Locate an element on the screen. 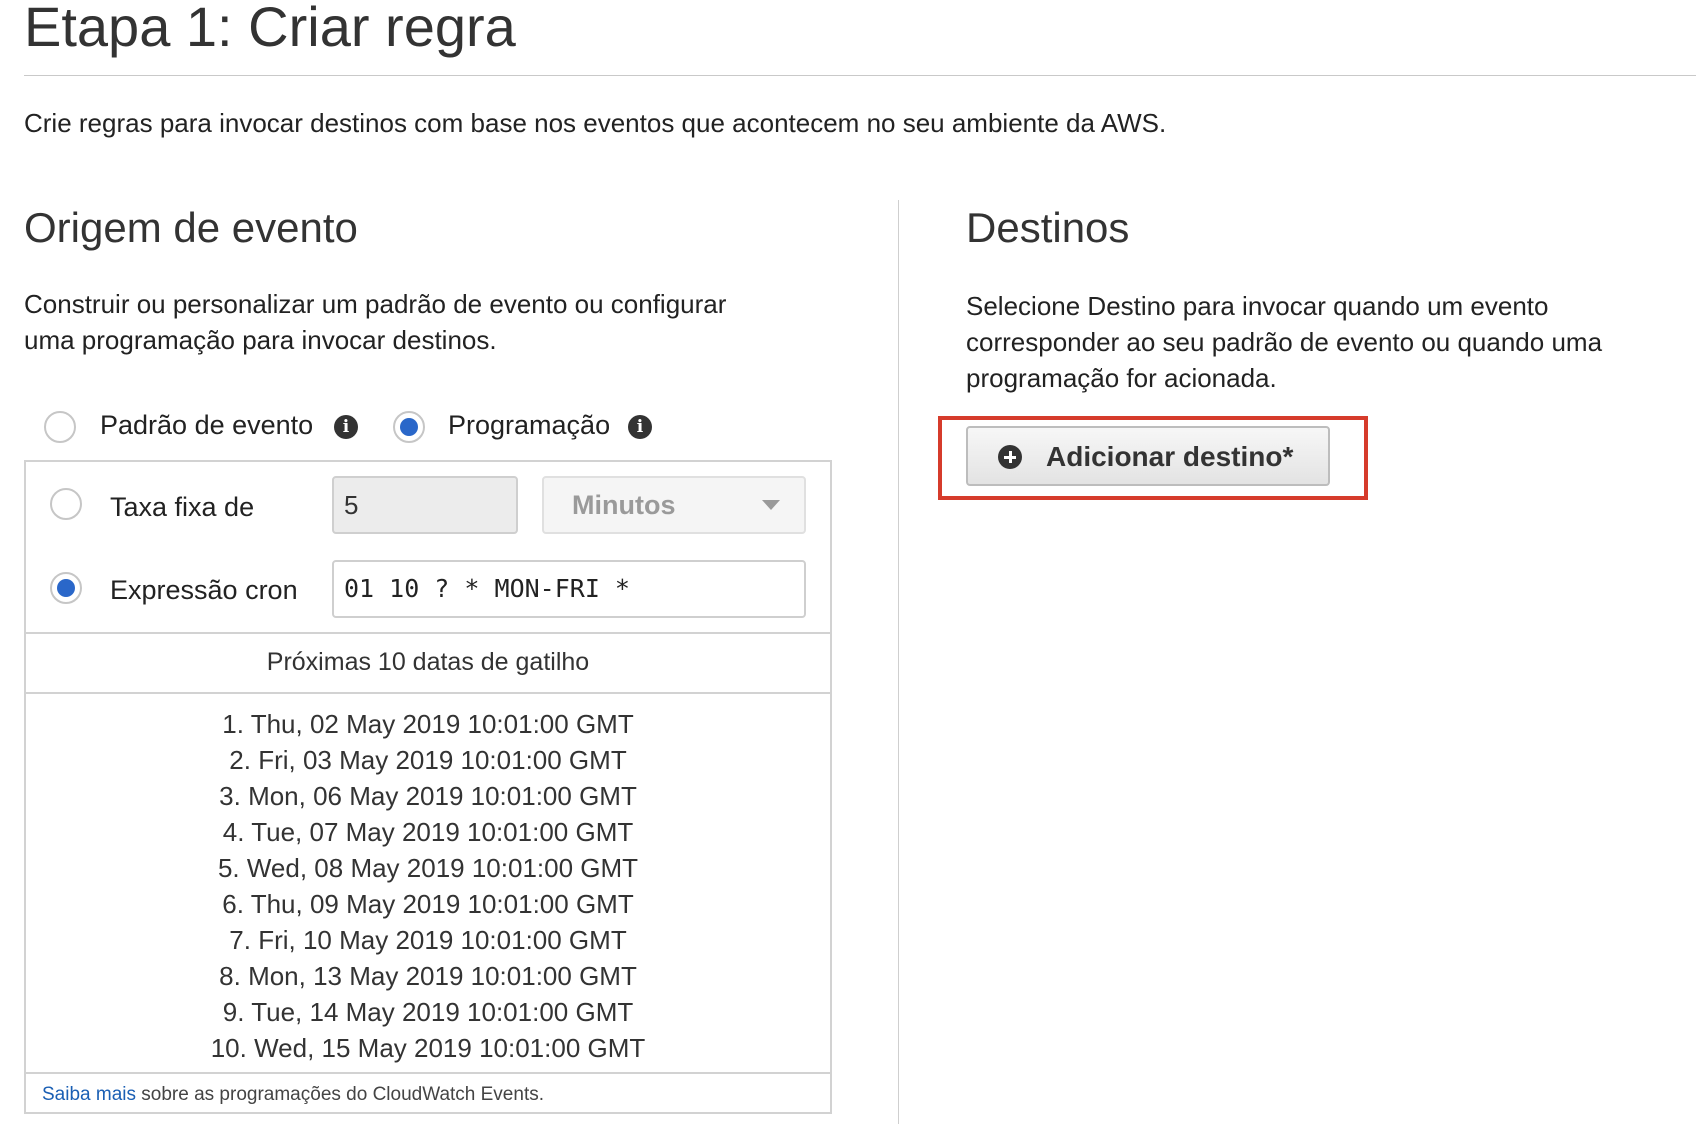 The height and width of the screenshot is (1124, 1696). targets-title: Destinos is located at coordinates (1048, 227).